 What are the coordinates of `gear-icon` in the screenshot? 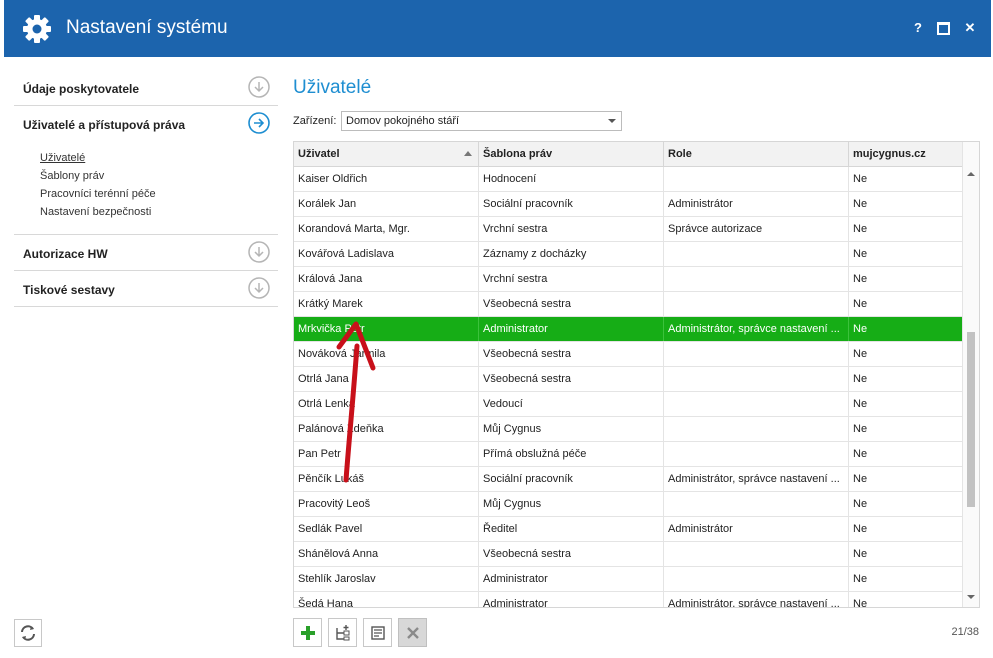 It's located at (37, 29).